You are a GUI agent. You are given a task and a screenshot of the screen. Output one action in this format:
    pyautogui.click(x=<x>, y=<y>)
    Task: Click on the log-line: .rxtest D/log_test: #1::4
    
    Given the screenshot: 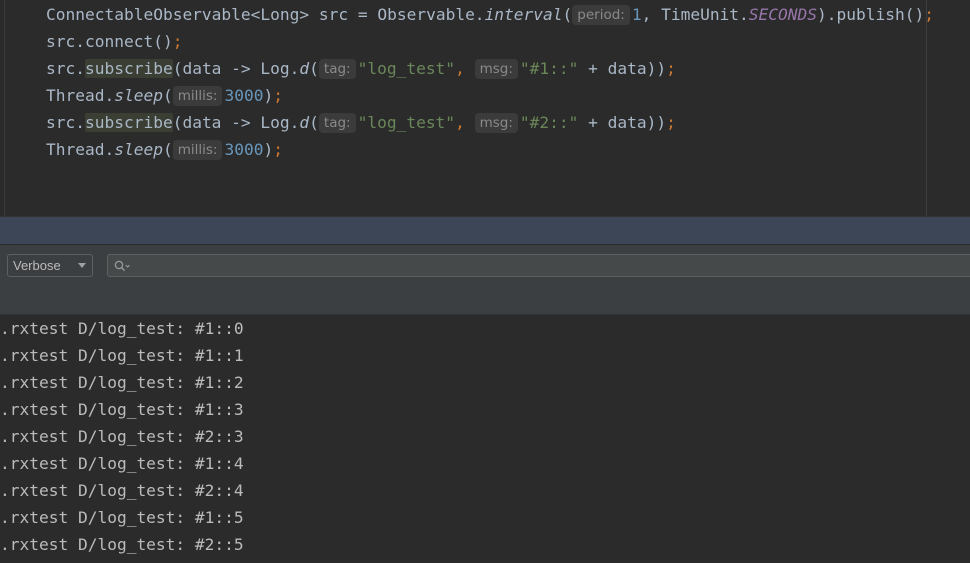 What is the action you would take?
    pyautogui.click(x=122, y=463)
    